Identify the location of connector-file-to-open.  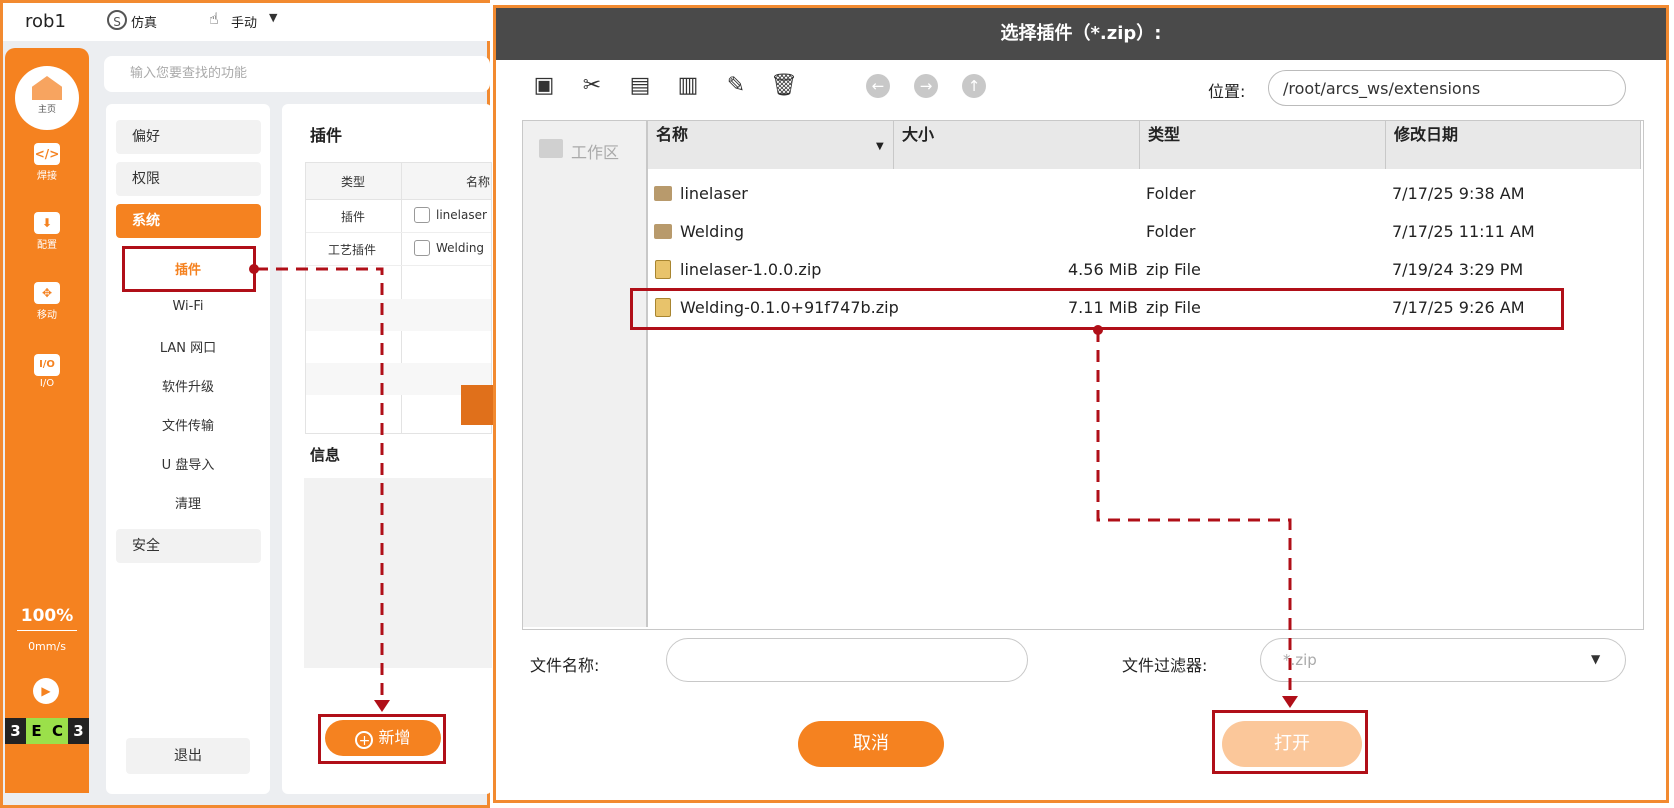
(1194, 513).